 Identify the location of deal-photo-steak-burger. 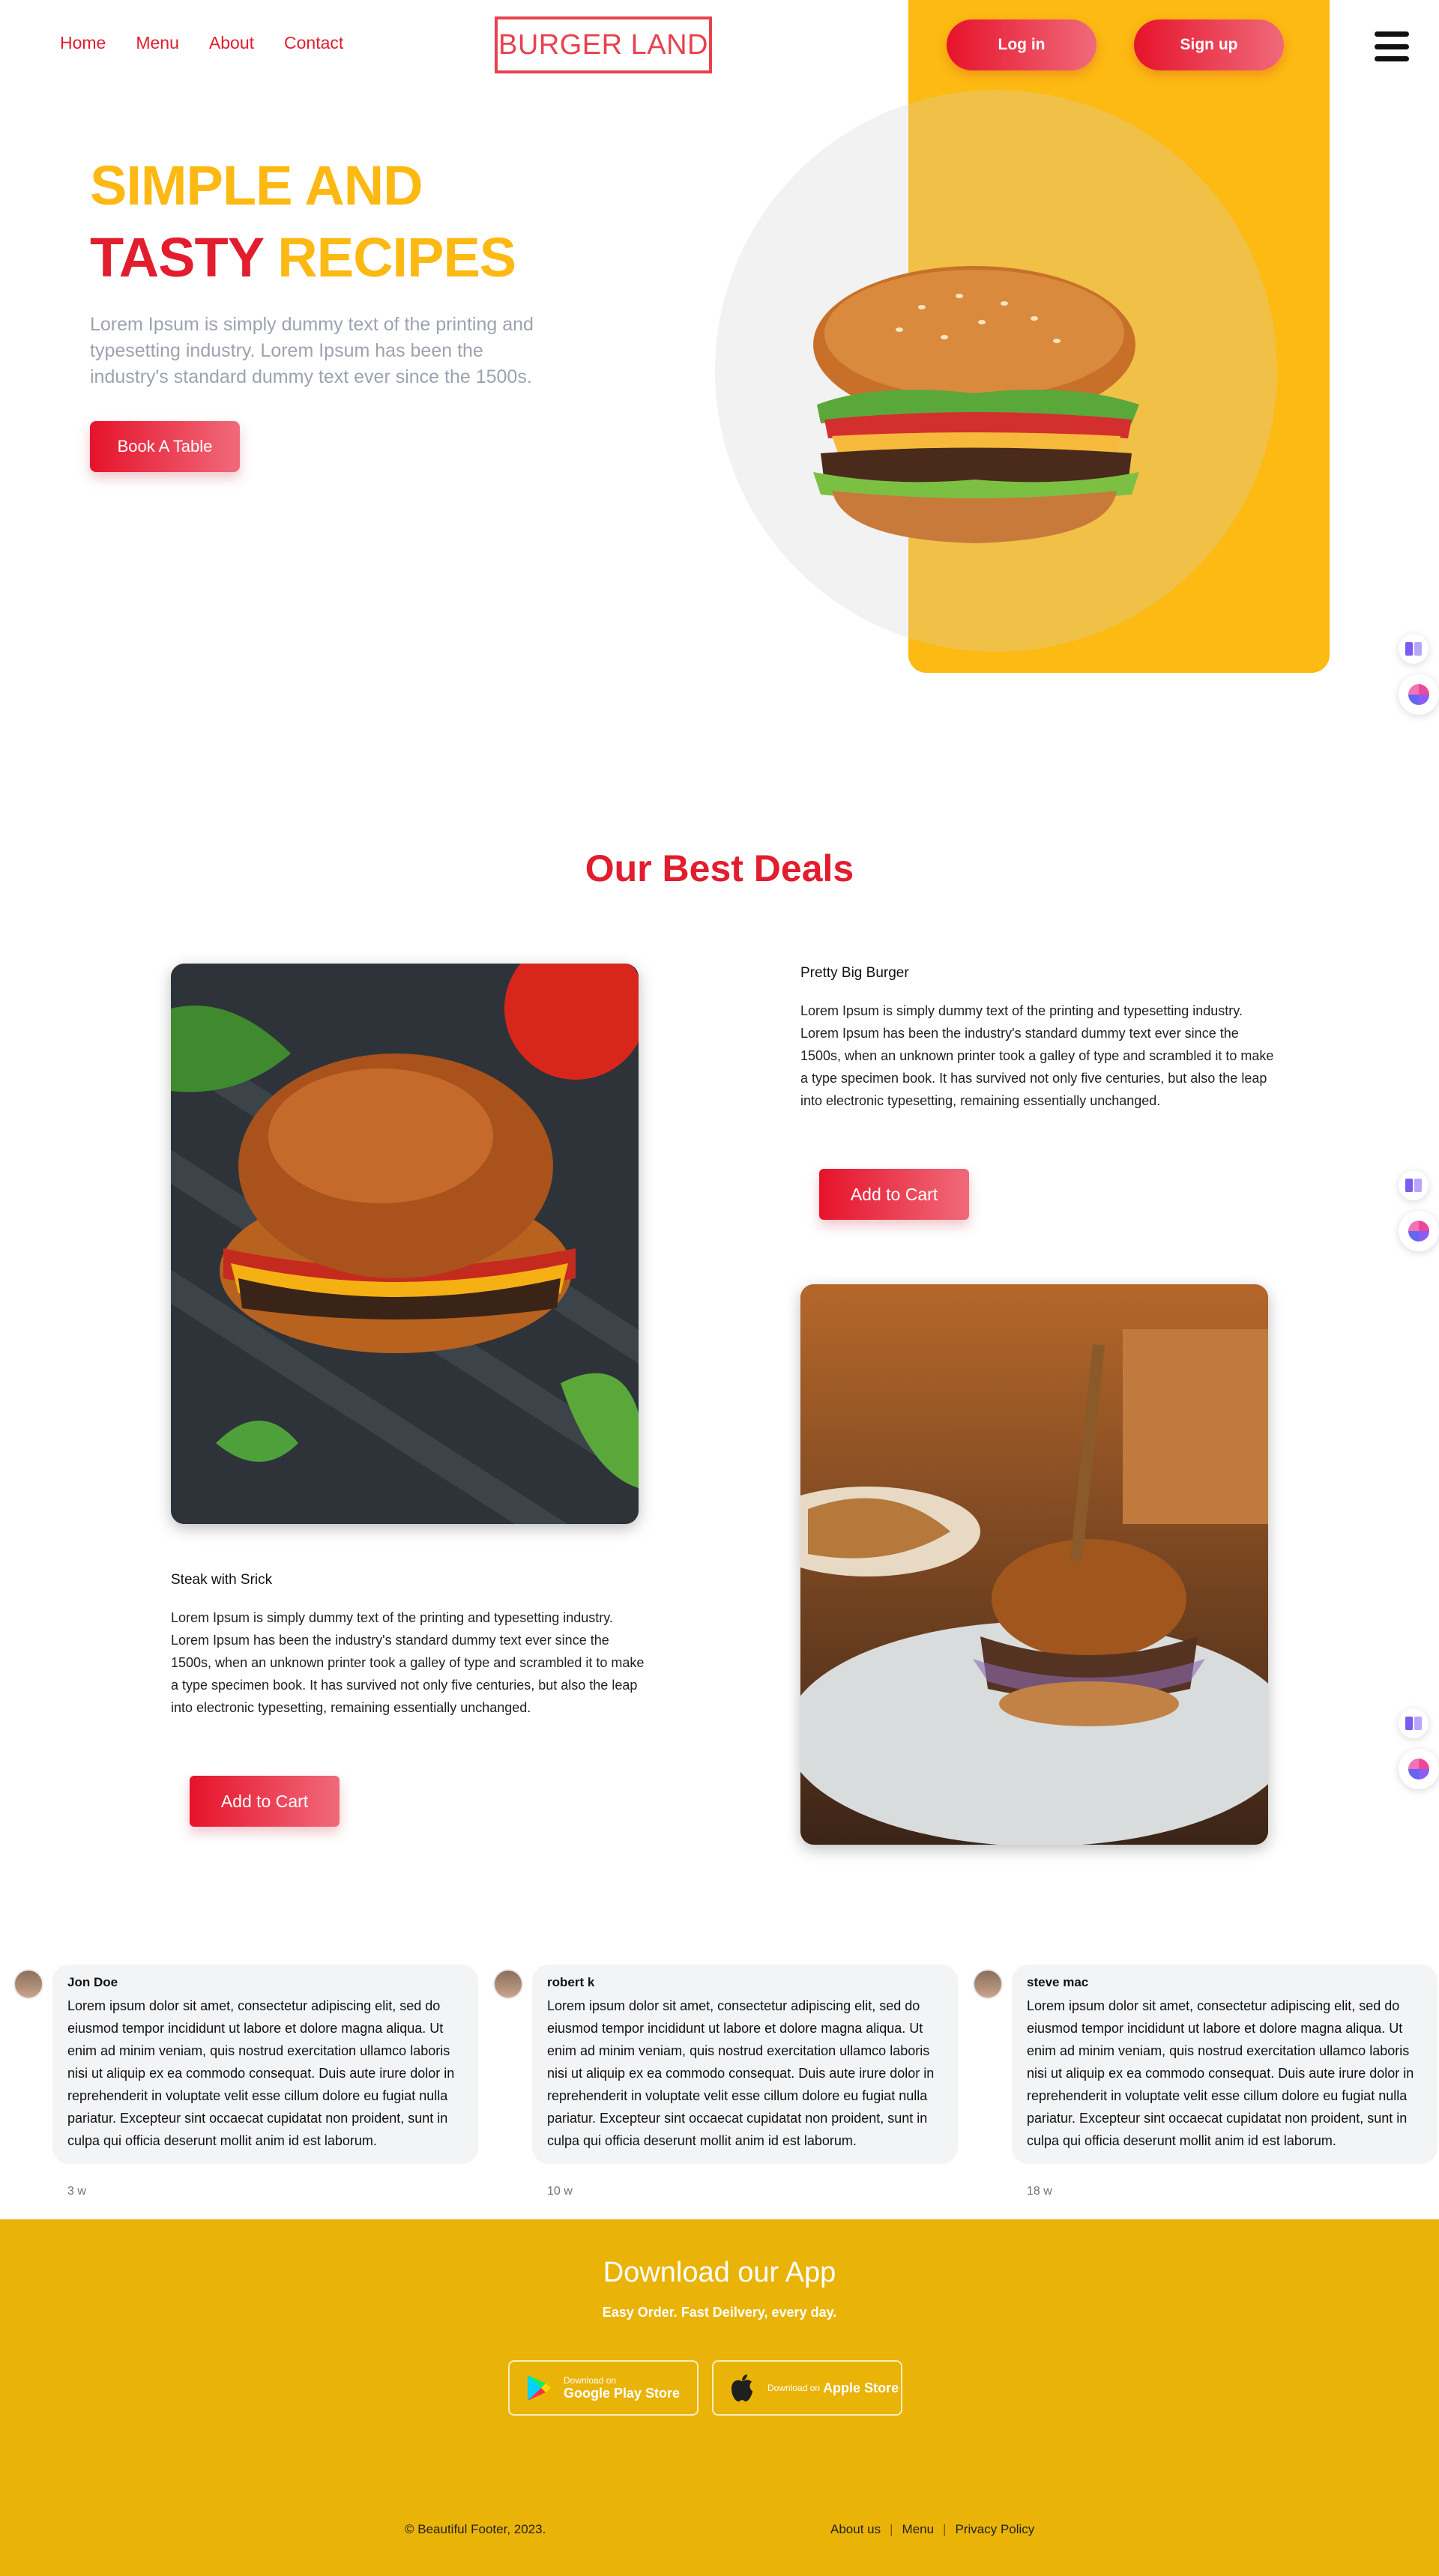
(1034, 1564).